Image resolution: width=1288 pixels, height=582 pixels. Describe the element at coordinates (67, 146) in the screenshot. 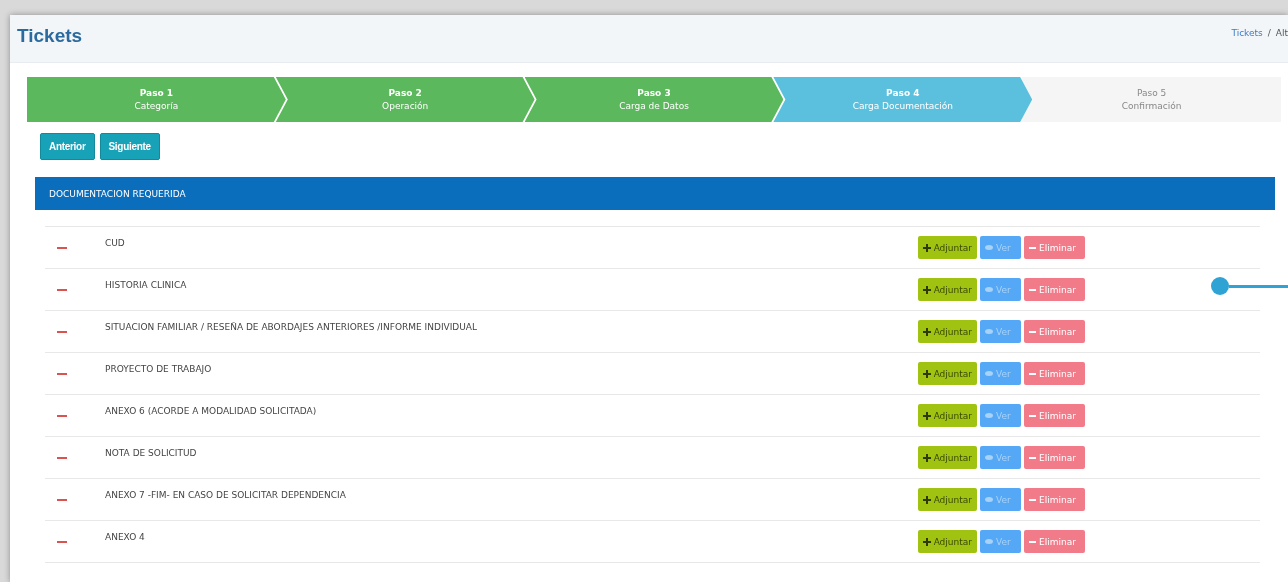

I see `nav-button: Anterior` at that location.